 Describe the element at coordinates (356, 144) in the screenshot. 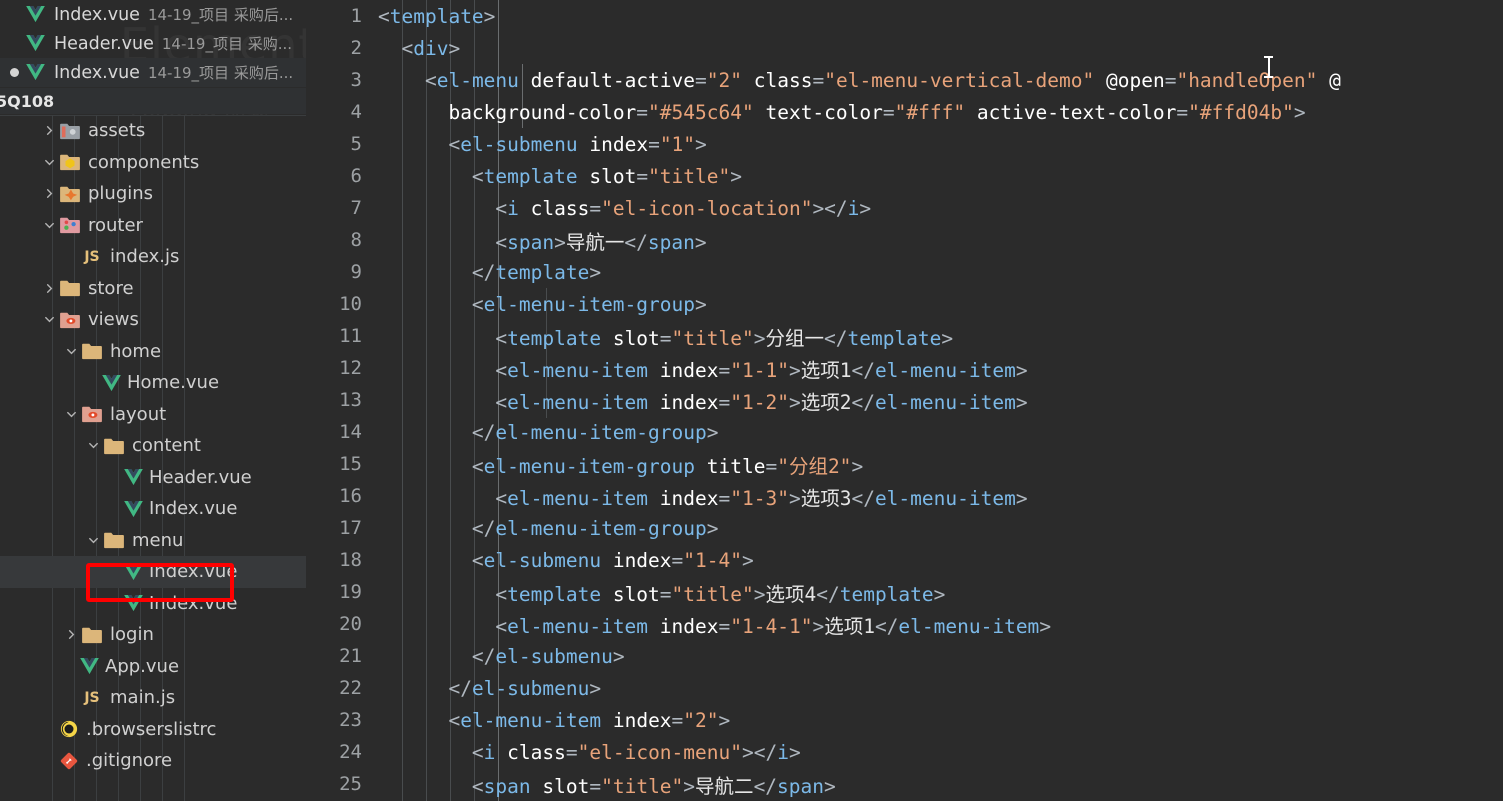

I see `line-number: 5` at that location.